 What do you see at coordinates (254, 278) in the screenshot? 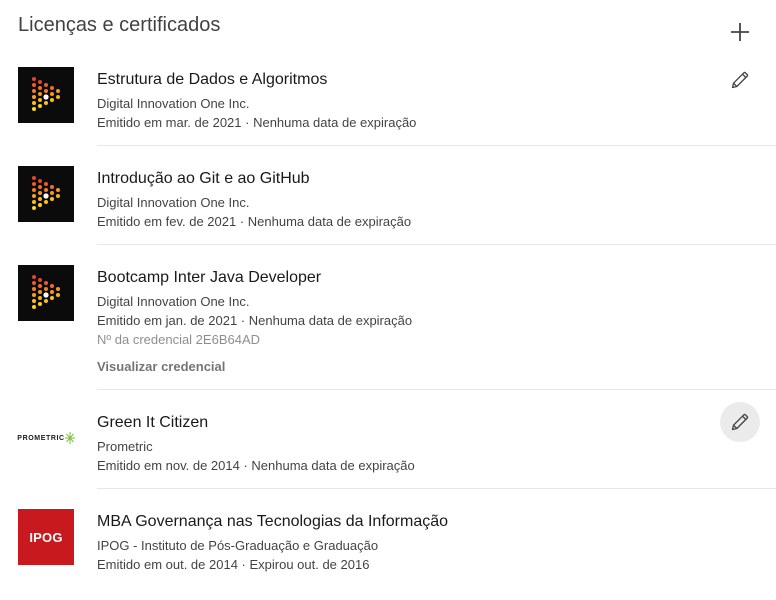
I see `license-title: Bootcamp Inter Java Developer` at bounding box center [254, 278].